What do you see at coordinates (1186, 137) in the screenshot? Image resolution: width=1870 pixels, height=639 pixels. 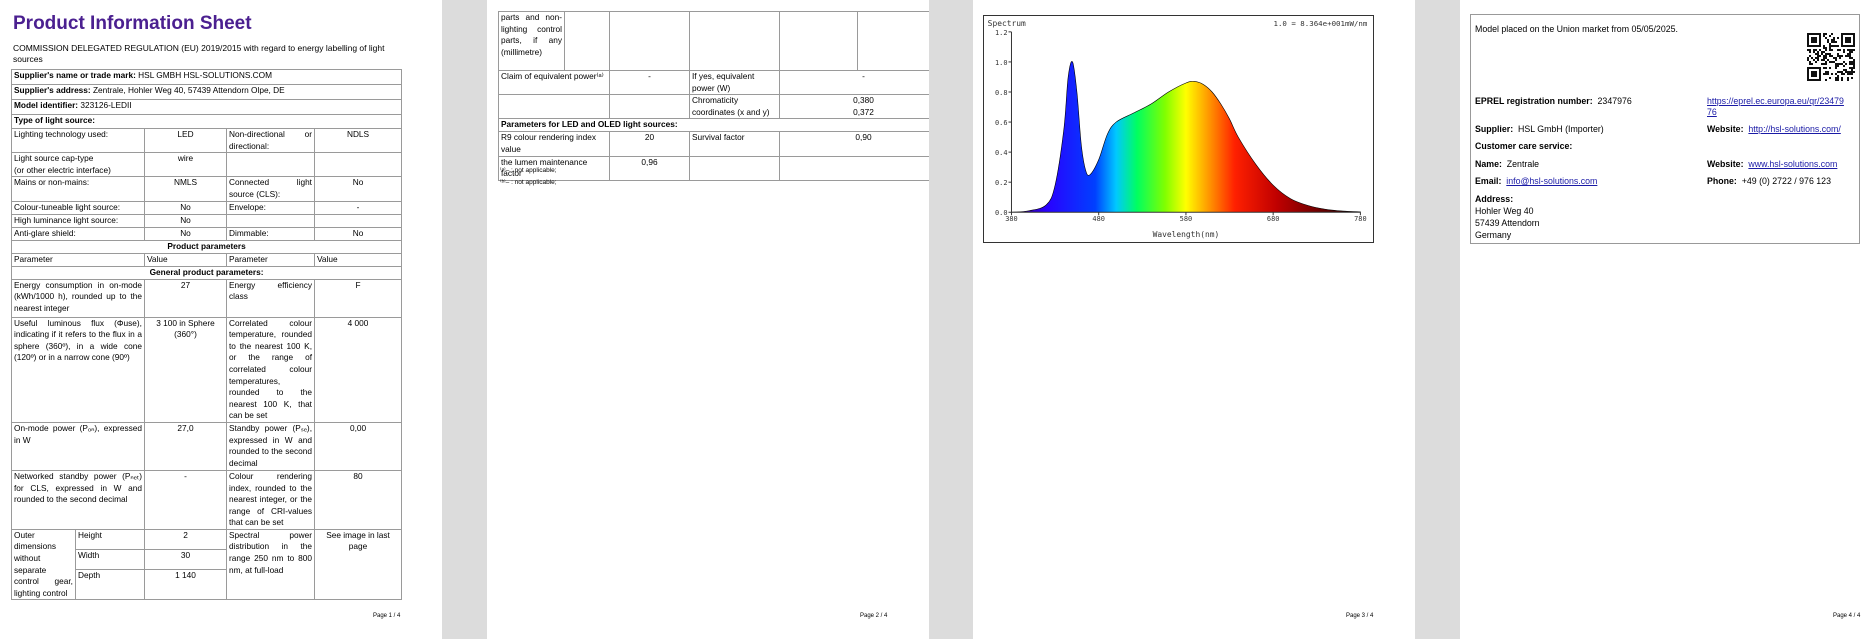 I see `spectrum-series` at bounding box center [1186, 137].